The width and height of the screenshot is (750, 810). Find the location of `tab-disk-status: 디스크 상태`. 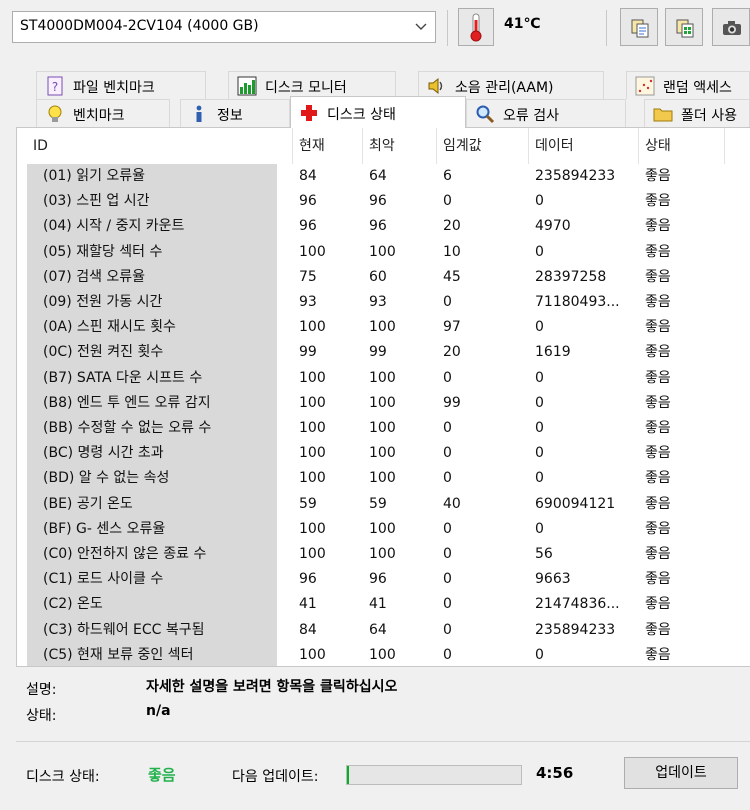

tab-disk-status: 디스크 상태 is located at coordinates (378, 112).